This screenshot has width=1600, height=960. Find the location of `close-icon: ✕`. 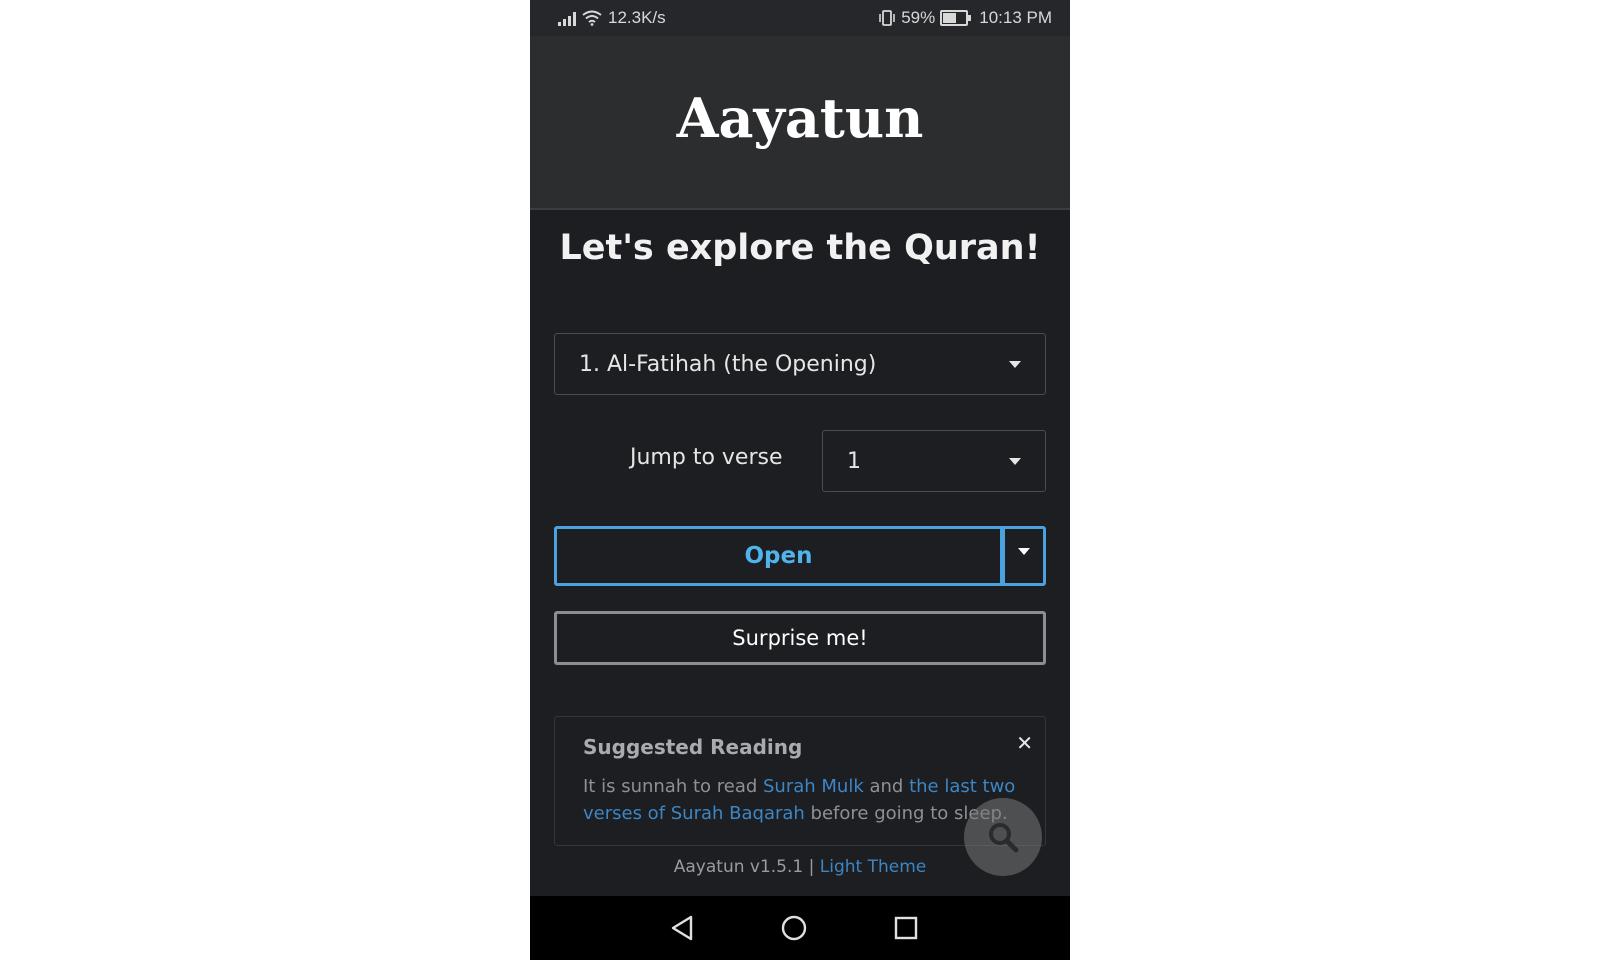

close-icon: ✕ is located at coordinates (1024, 743).